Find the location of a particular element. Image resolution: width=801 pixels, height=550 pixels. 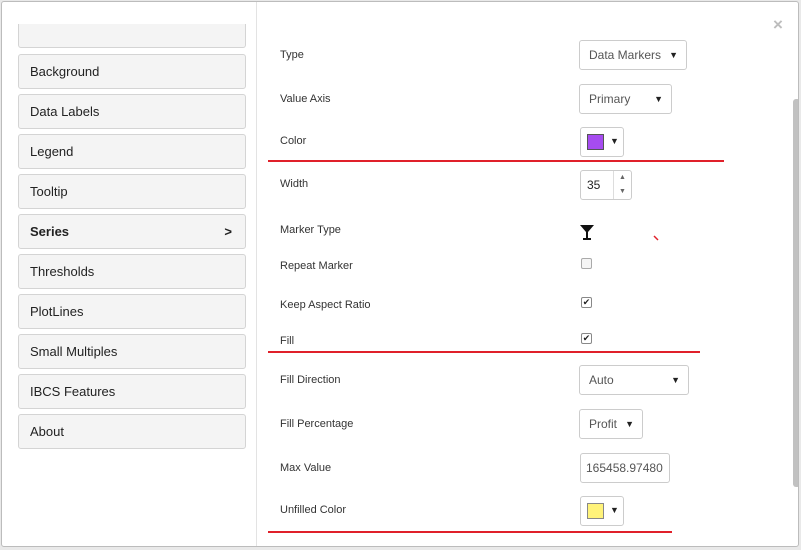

red-tick-mark is located at coordinates (656, 238).